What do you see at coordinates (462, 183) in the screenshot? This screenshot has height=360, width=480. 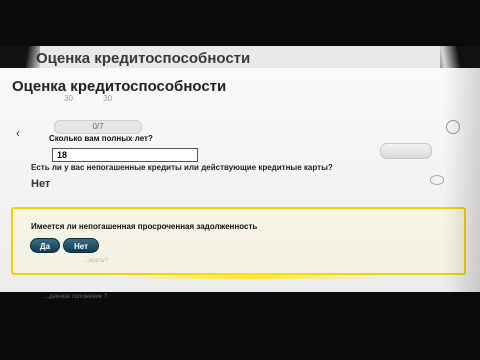 I see `right-shadow` at bounding box center [462, 183].